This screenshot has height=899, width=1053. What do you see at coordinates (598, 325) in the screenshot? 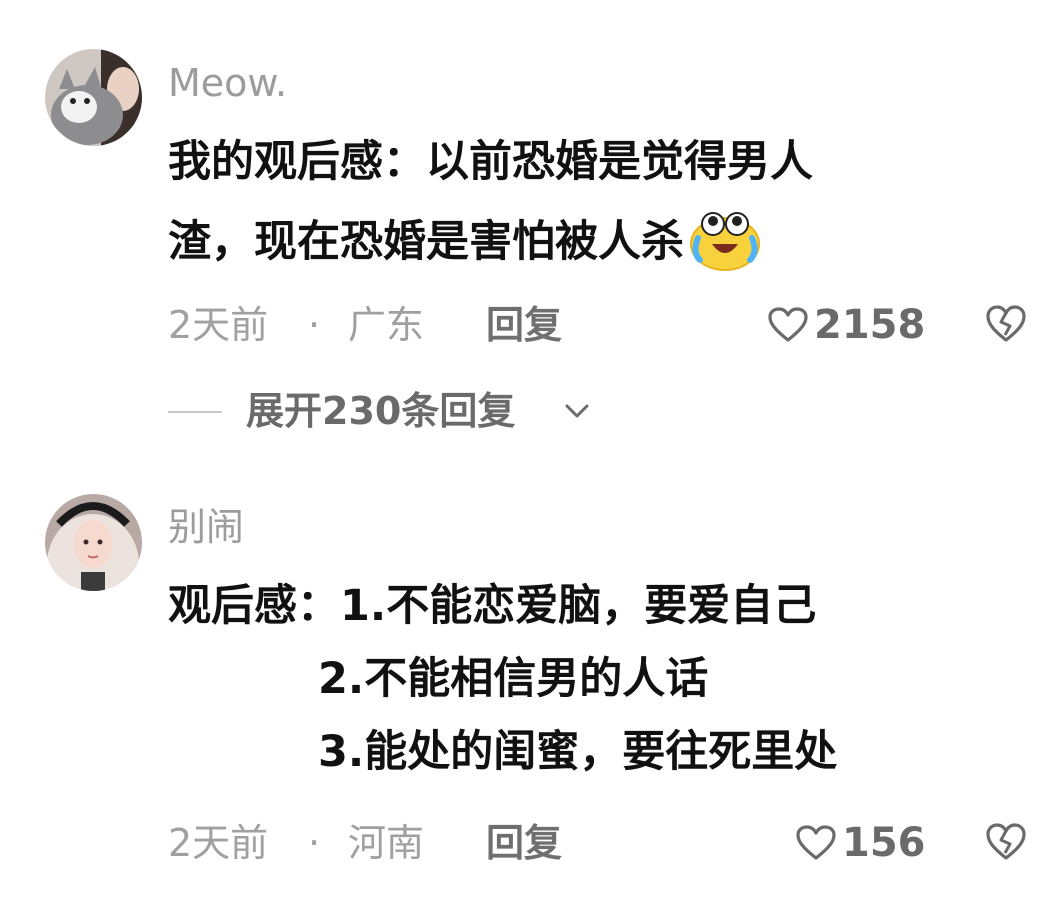
I see `comment-meta: 2天前 · 广东 回复 2158` at bounding box center [598, 325].